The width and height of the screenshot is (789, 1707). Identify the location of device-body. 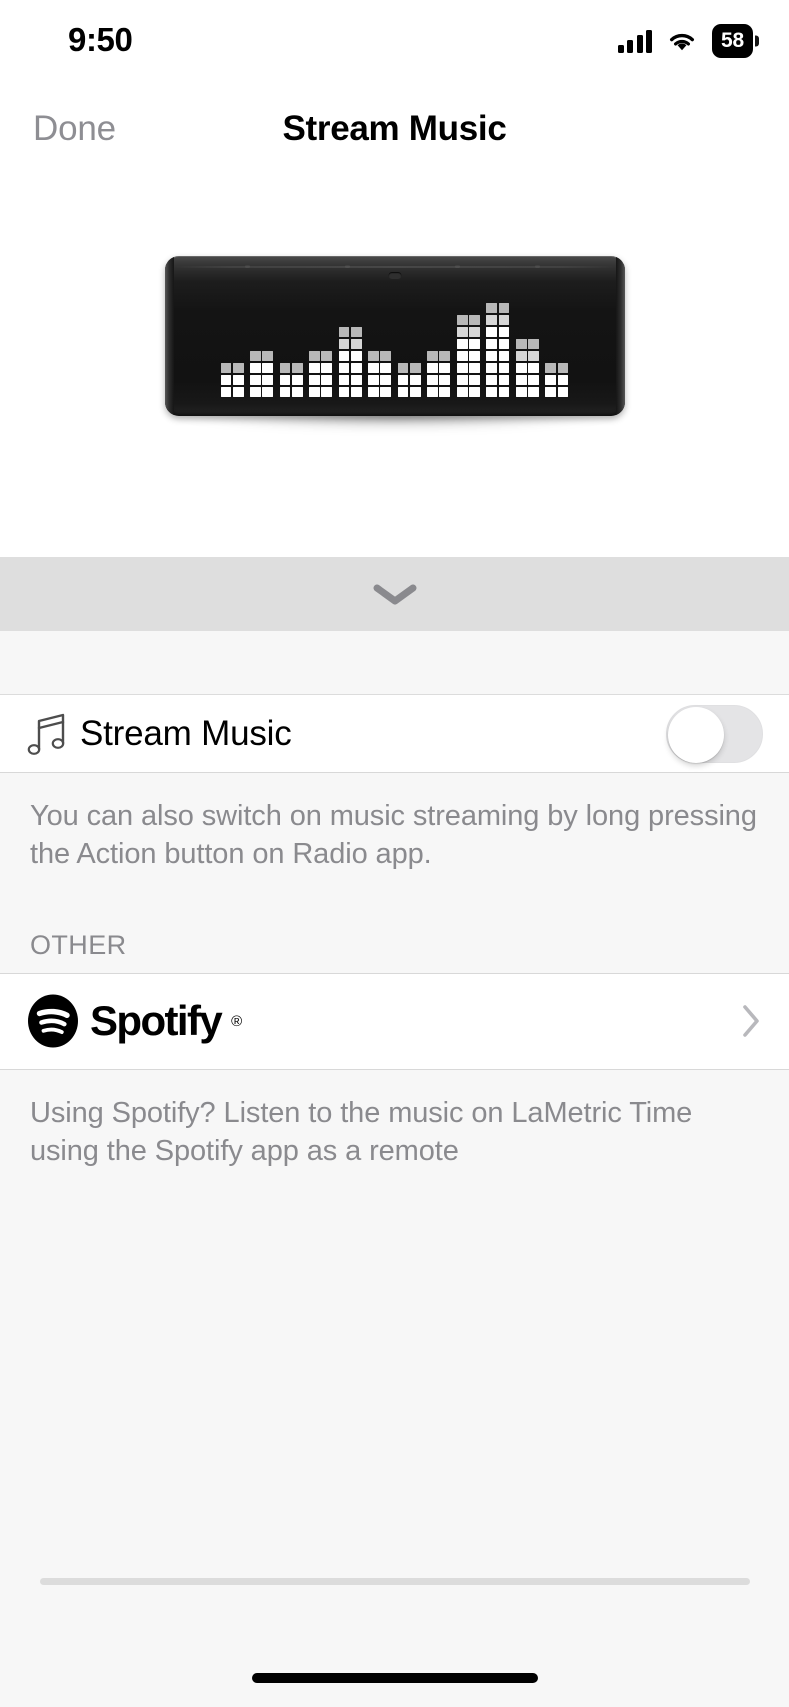
(394, 336).